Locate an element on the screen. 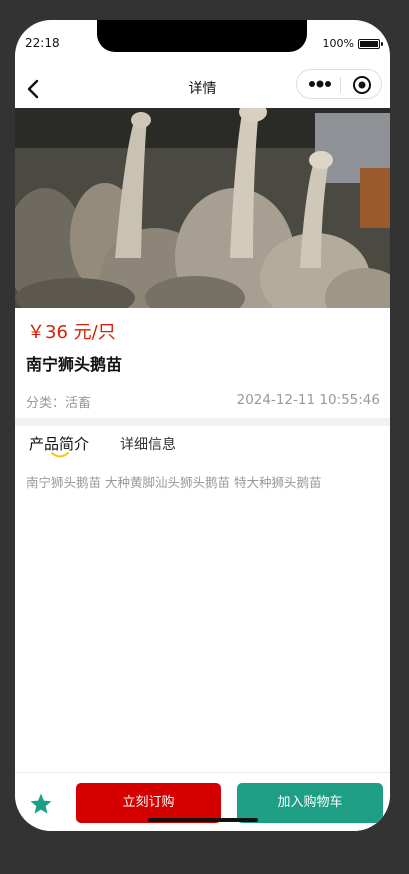  close-miniprogram-icon is located at coordinates (362, 85).